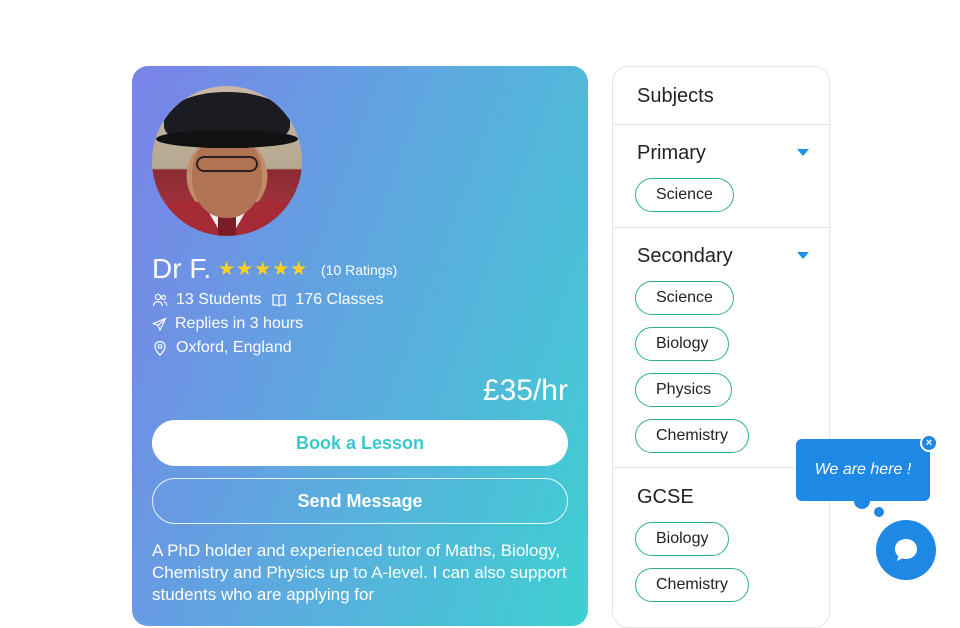  Describe the element at coordinates (239, 323) in the screenshot. I see `reply-time: Replies in 3 hours` at that location.